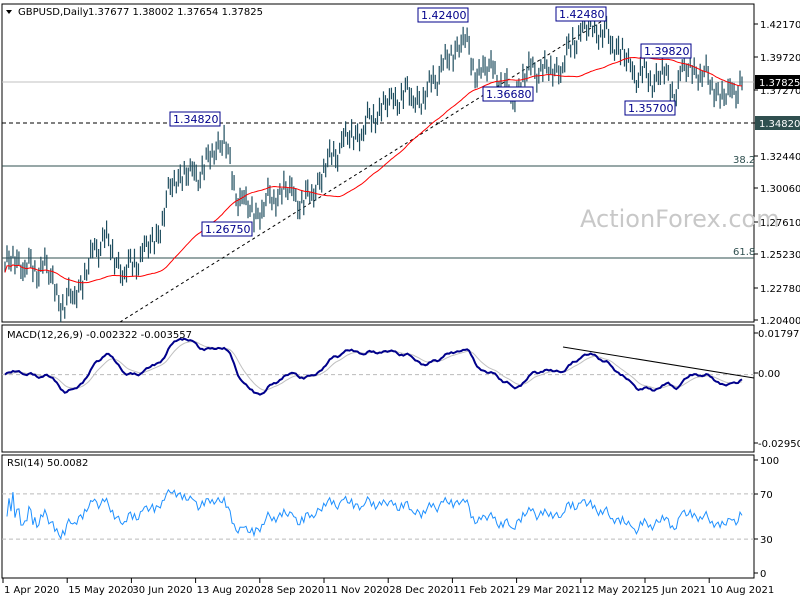 The image size is (800, 600). Describe the element at coordinates (779, 83) in the screenshot. I see `current-price-label: 1.37825` at that location.